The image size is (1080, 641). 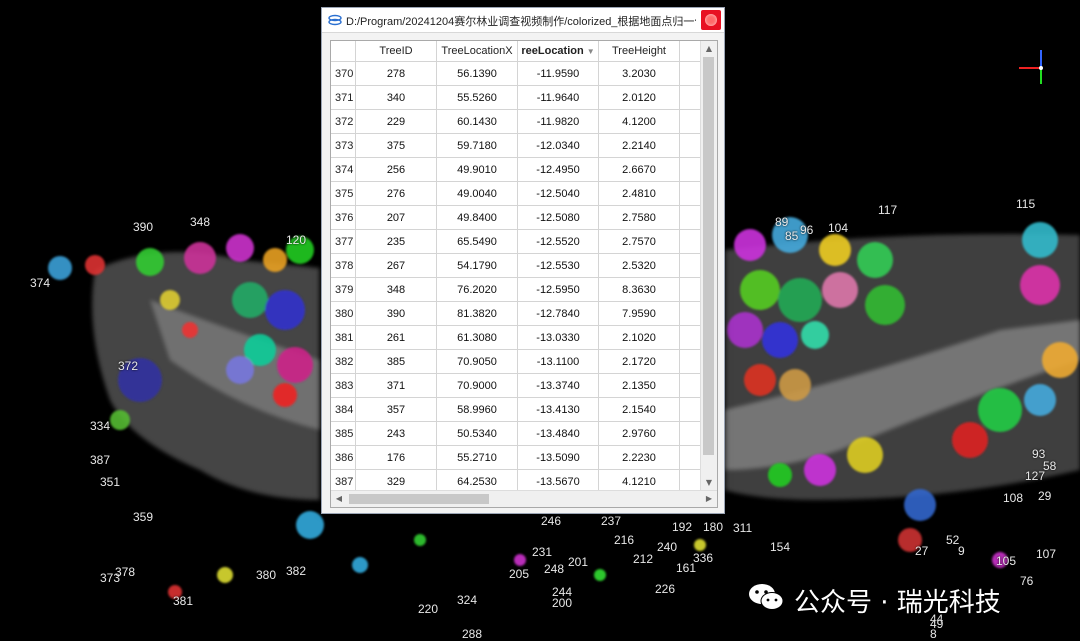 What do you see at coordinates (558, 97) in the screenshot?
I see `cell-treelocationy: -11.9640` at bounding box center [558, 97].